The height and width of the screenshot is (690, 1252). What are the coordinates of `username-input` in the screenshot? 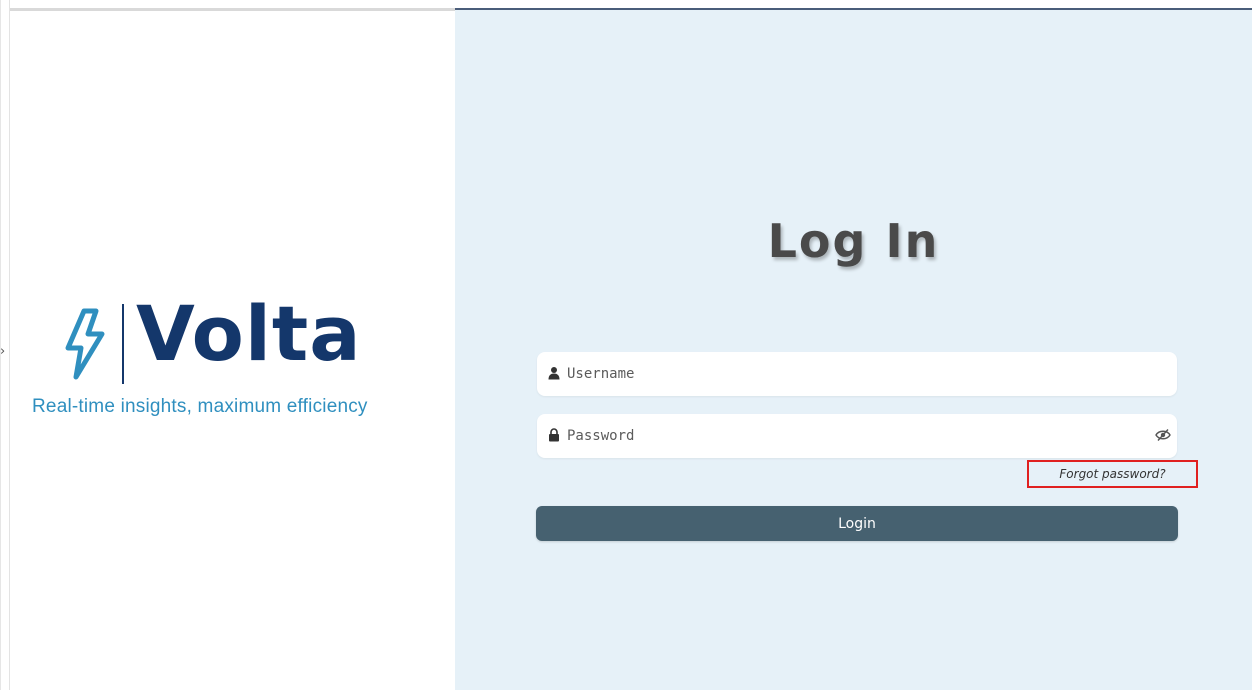 It's located at (857, 374).